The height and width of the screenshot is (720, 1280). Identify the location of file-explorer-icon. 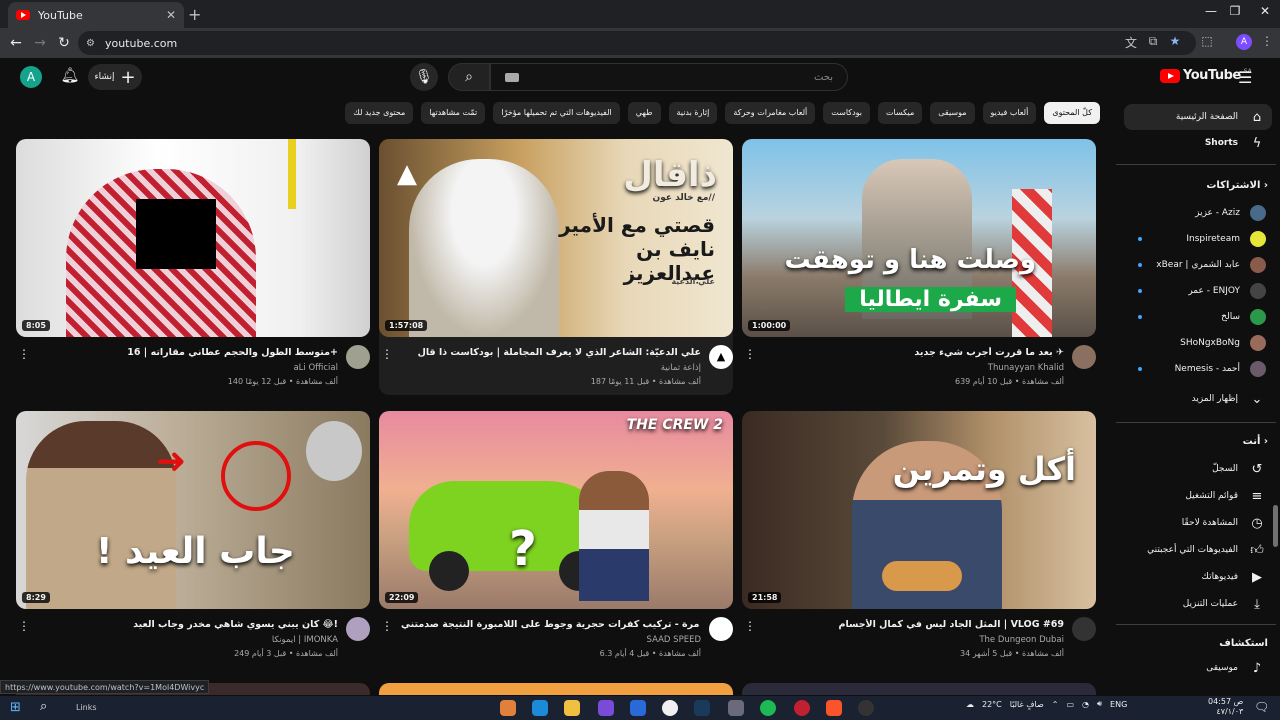
(572, 708).